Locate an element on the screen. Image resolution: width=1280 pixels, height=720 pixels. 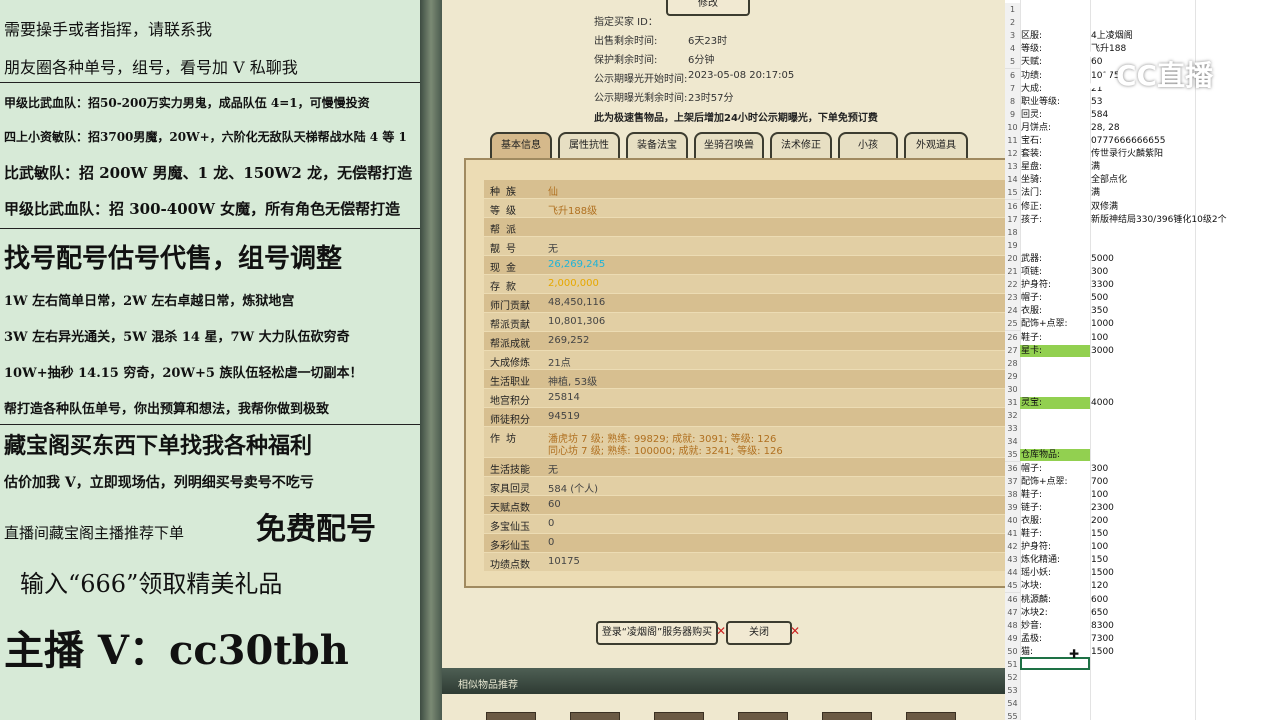
row-number: 37 is located at coordinates (1012, 481).